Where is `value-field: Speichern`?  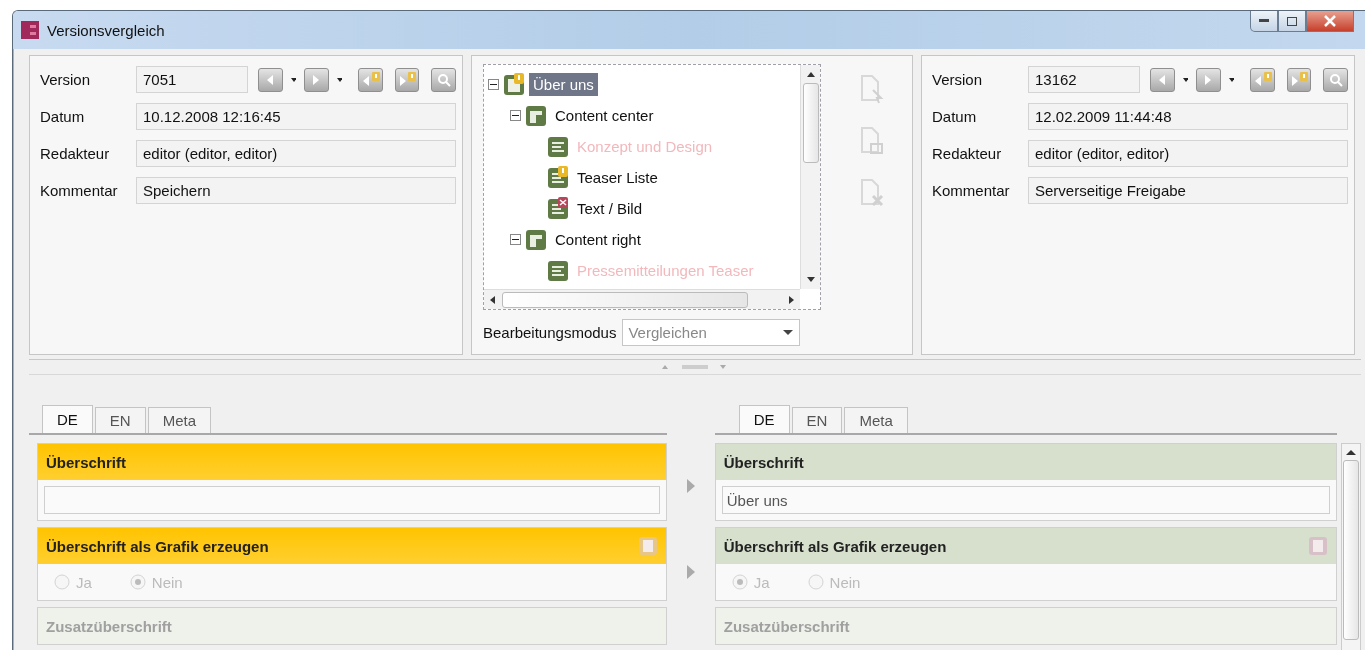 value-field: Speichern is located at coordinates (296, 190).